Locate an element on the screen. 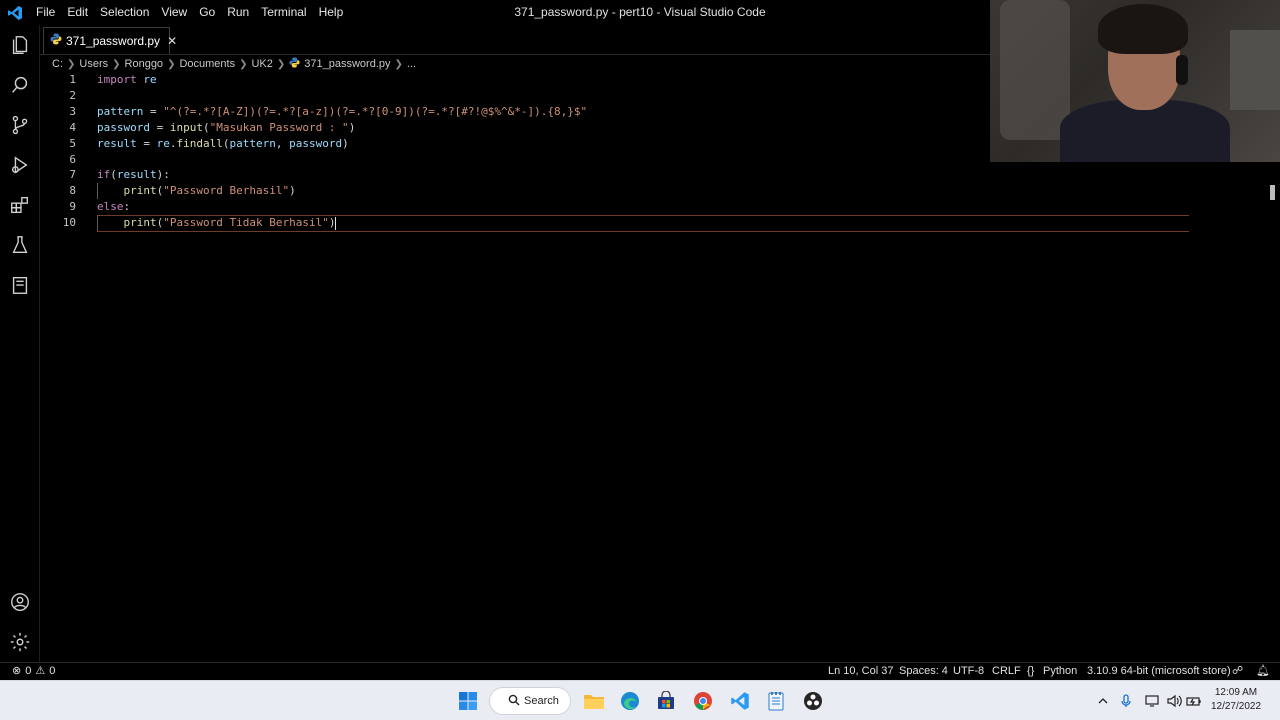 The image size is (1280, 720). braces-icon: {} is located at coordinates (1031, 671).